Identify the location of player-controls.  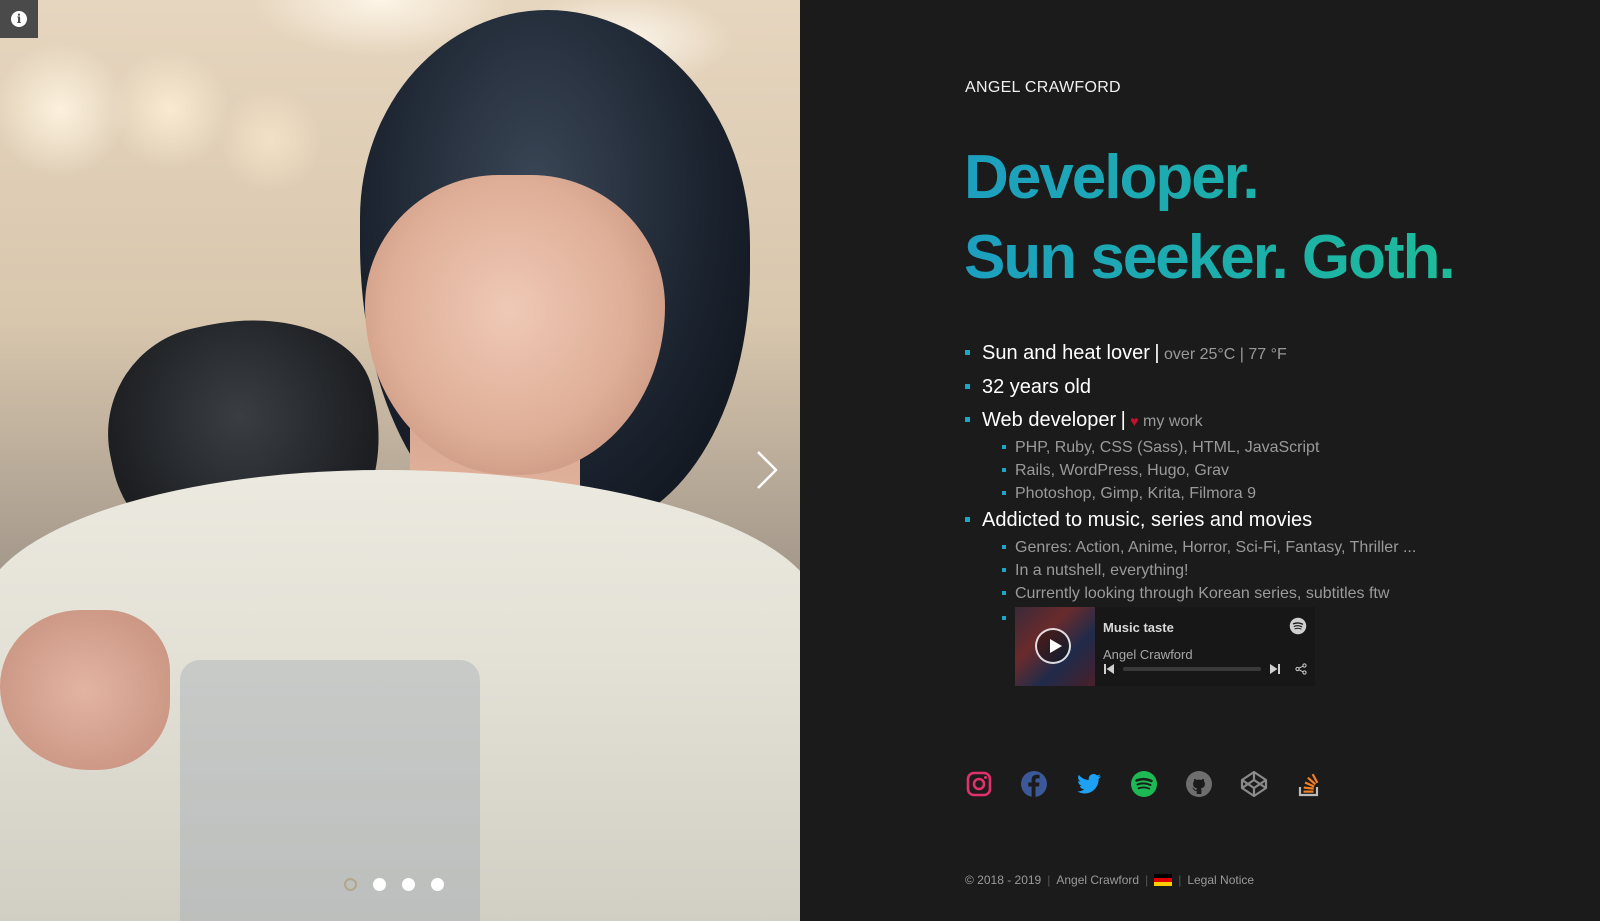
(1205, 669).